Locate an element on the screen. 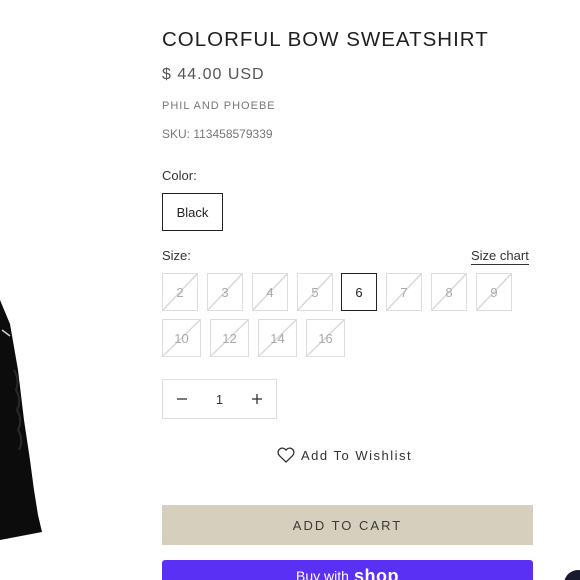  add-to-cart-button: ADD TO CART is located at coordinates (347, 525).